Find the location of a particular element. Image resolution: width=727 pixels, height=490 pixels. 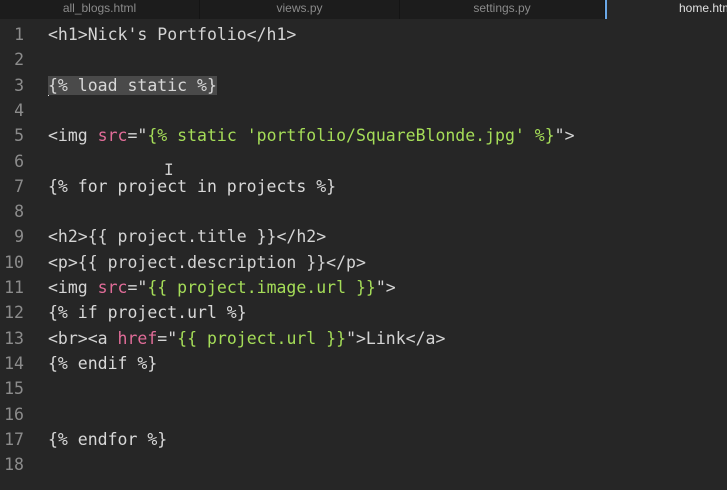

line-code: {% endfor %} is located at coordinates (107, 439).